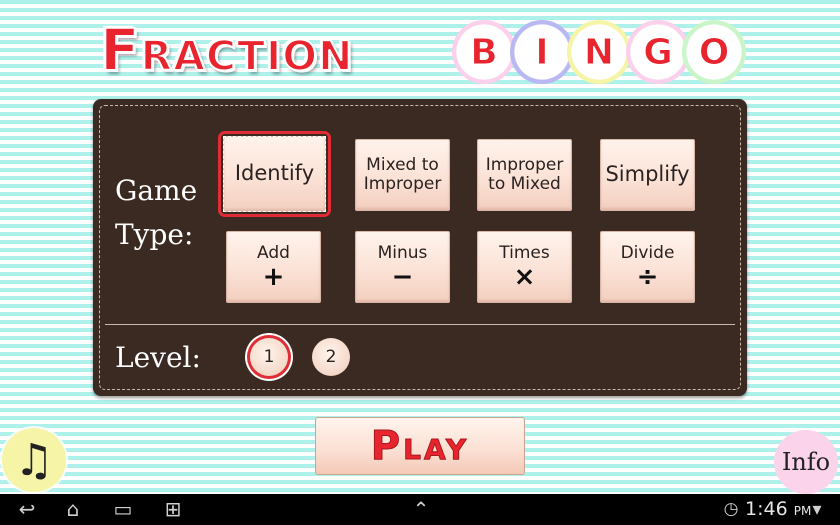  What do you see at coordinates (123, 509) in the screenshot?
I see `recent-apps-icon: ▭` at bounding box center [123, 509].